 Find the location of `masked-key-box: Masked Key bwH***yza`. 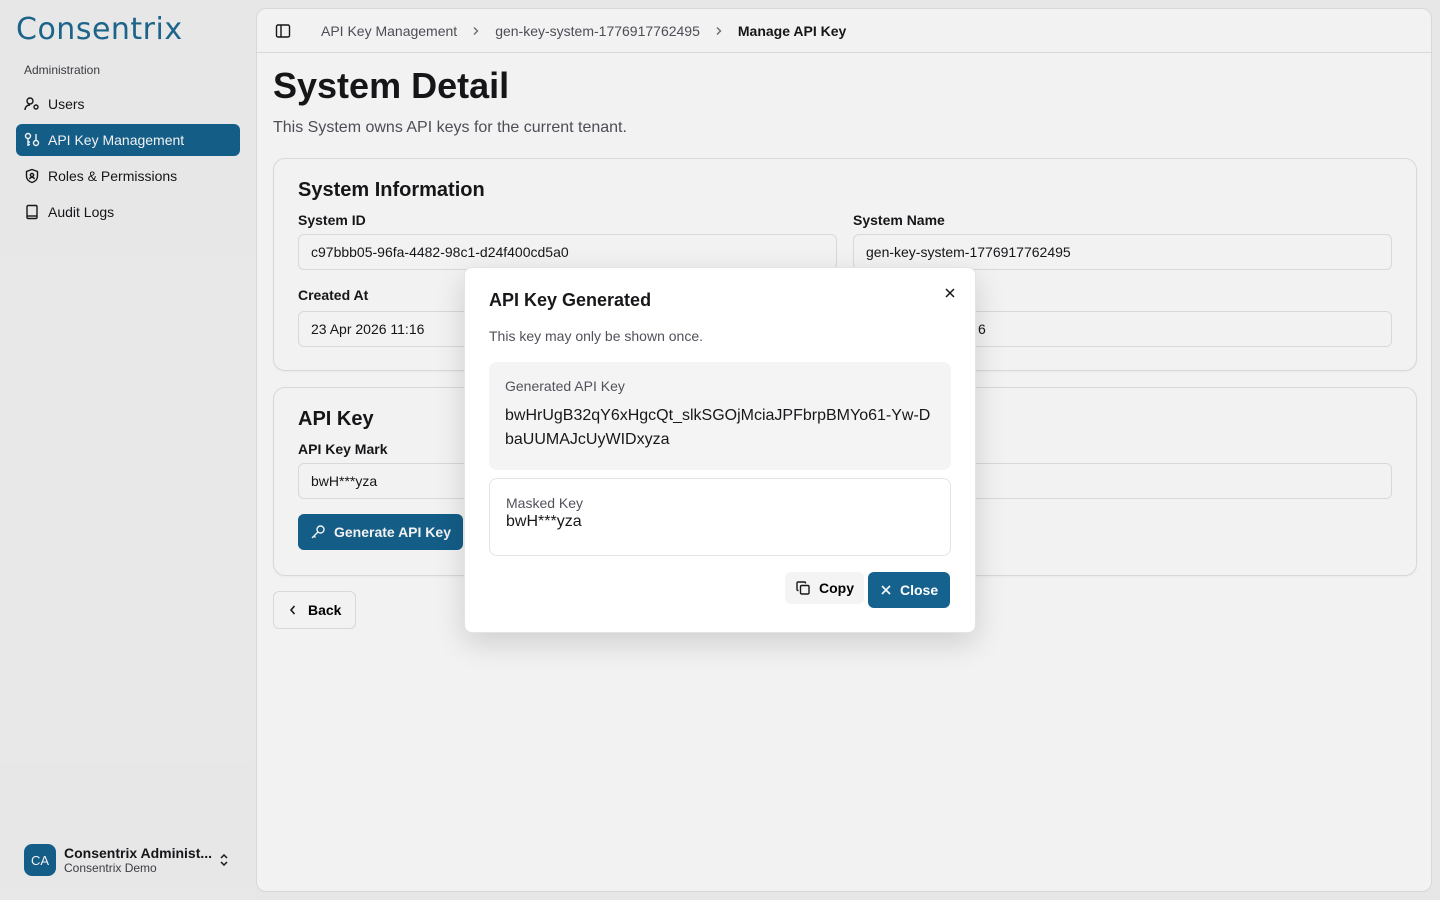

masked-key-box: Masked Key bwH***yza is located at coordinates (720, 517).